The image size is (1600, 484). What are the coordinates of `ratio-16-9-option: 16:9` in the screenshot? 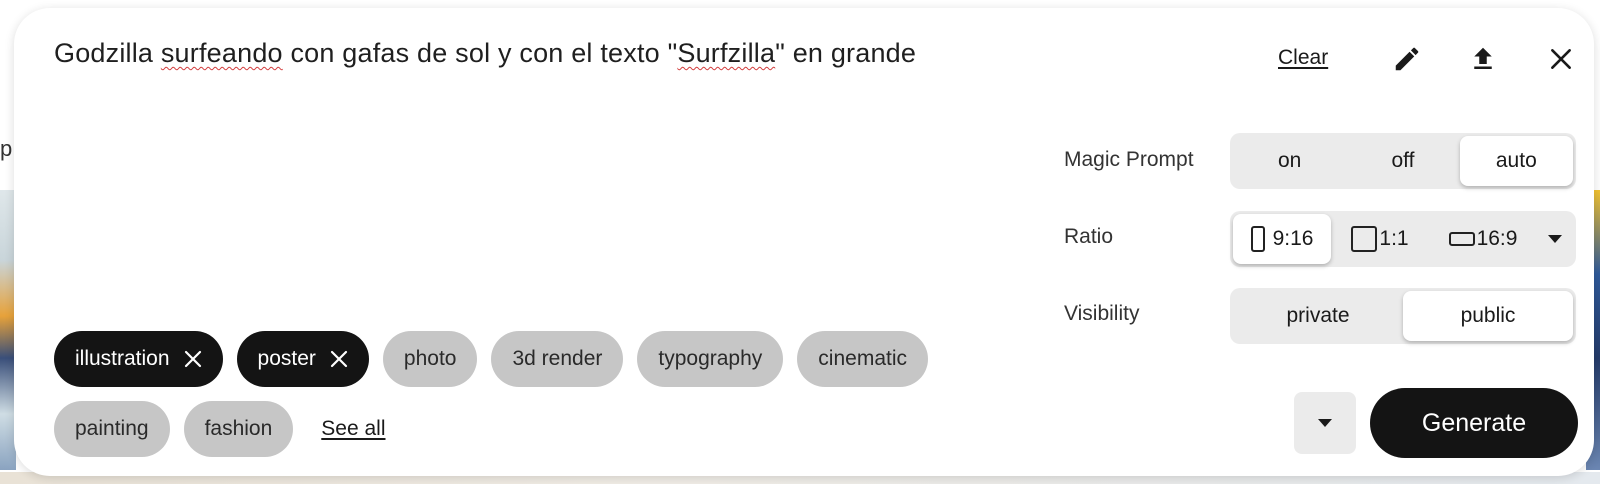 It's located at (1483, 239).